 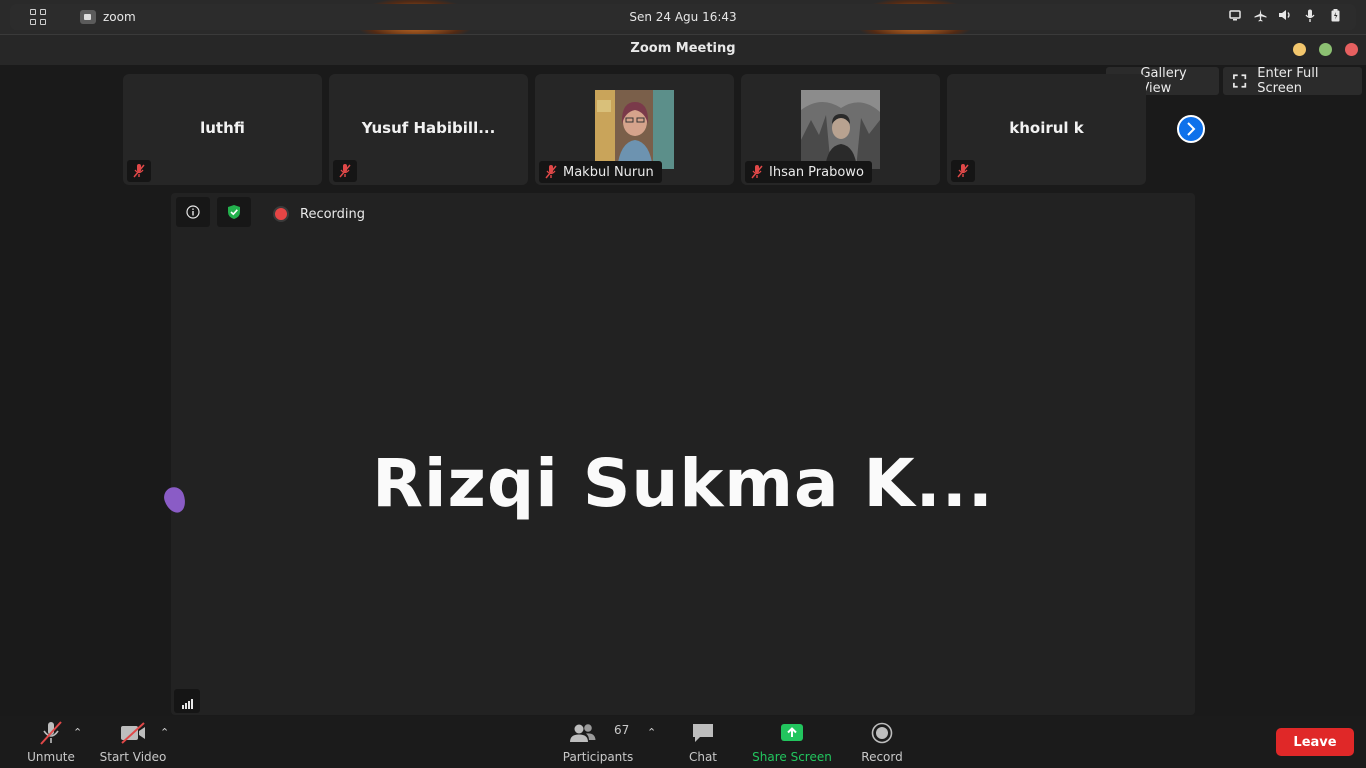 I want to click on record-icon, so click(x=882, y=733).